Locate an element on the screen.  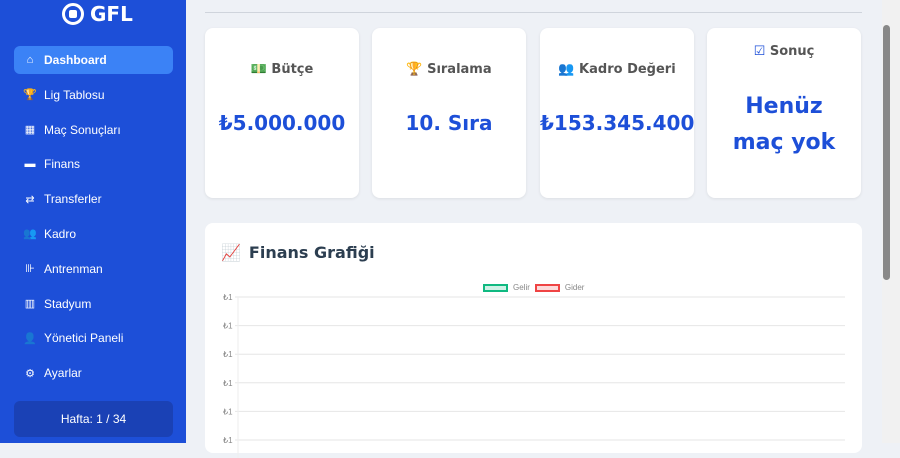
sidebar-item-label: Antrenman is located at coordinates (73, 268).